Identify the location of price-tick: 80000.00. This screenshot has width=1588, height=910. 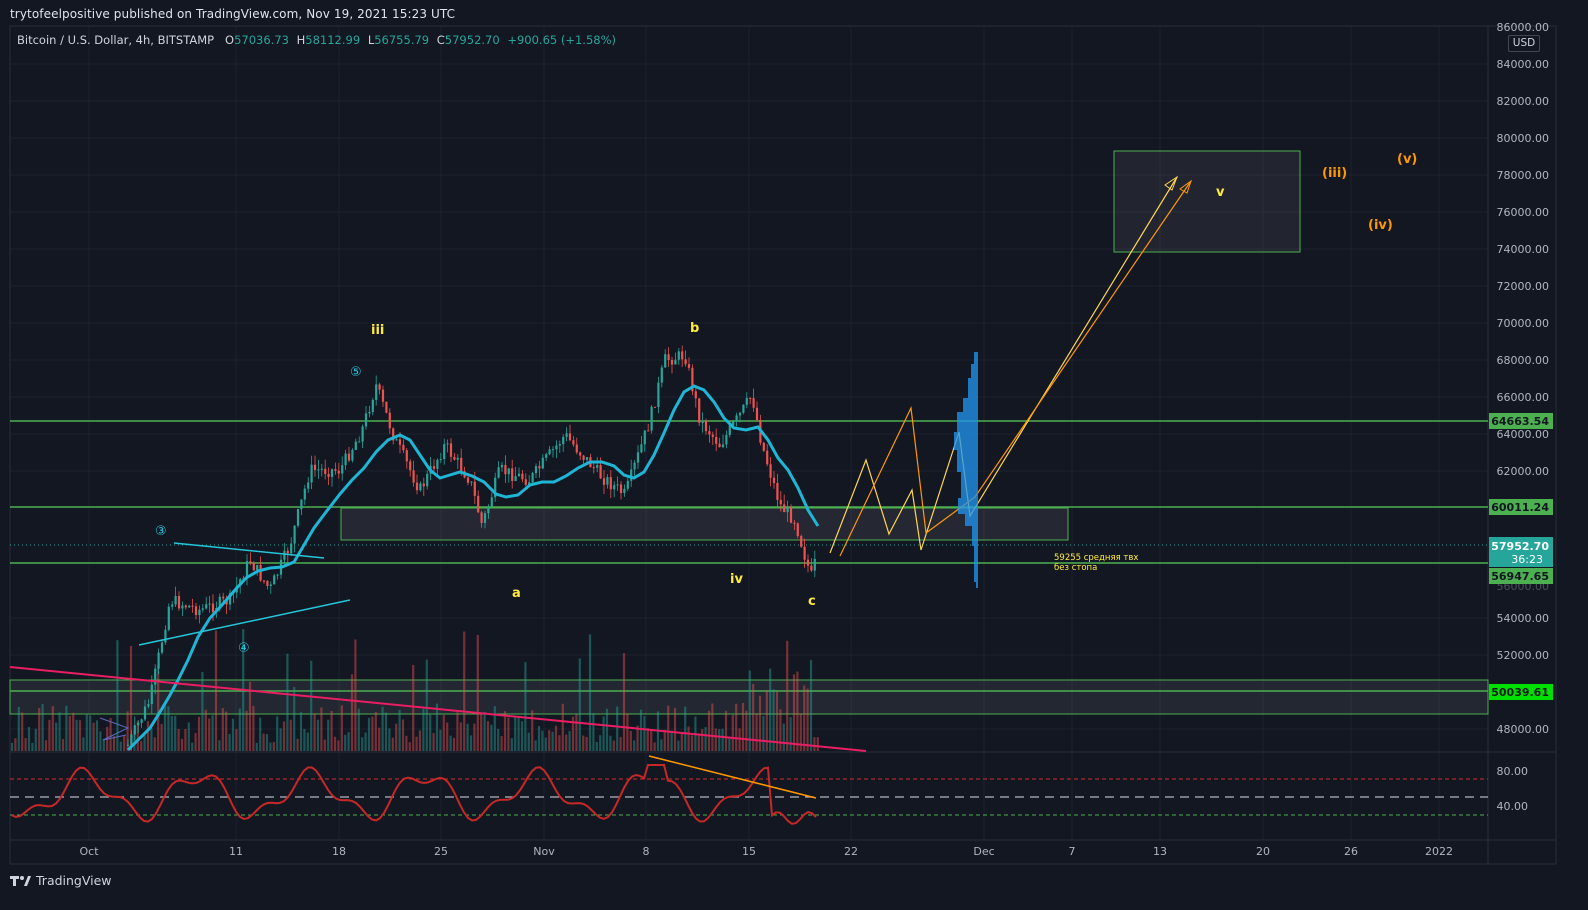
(1523, 138).